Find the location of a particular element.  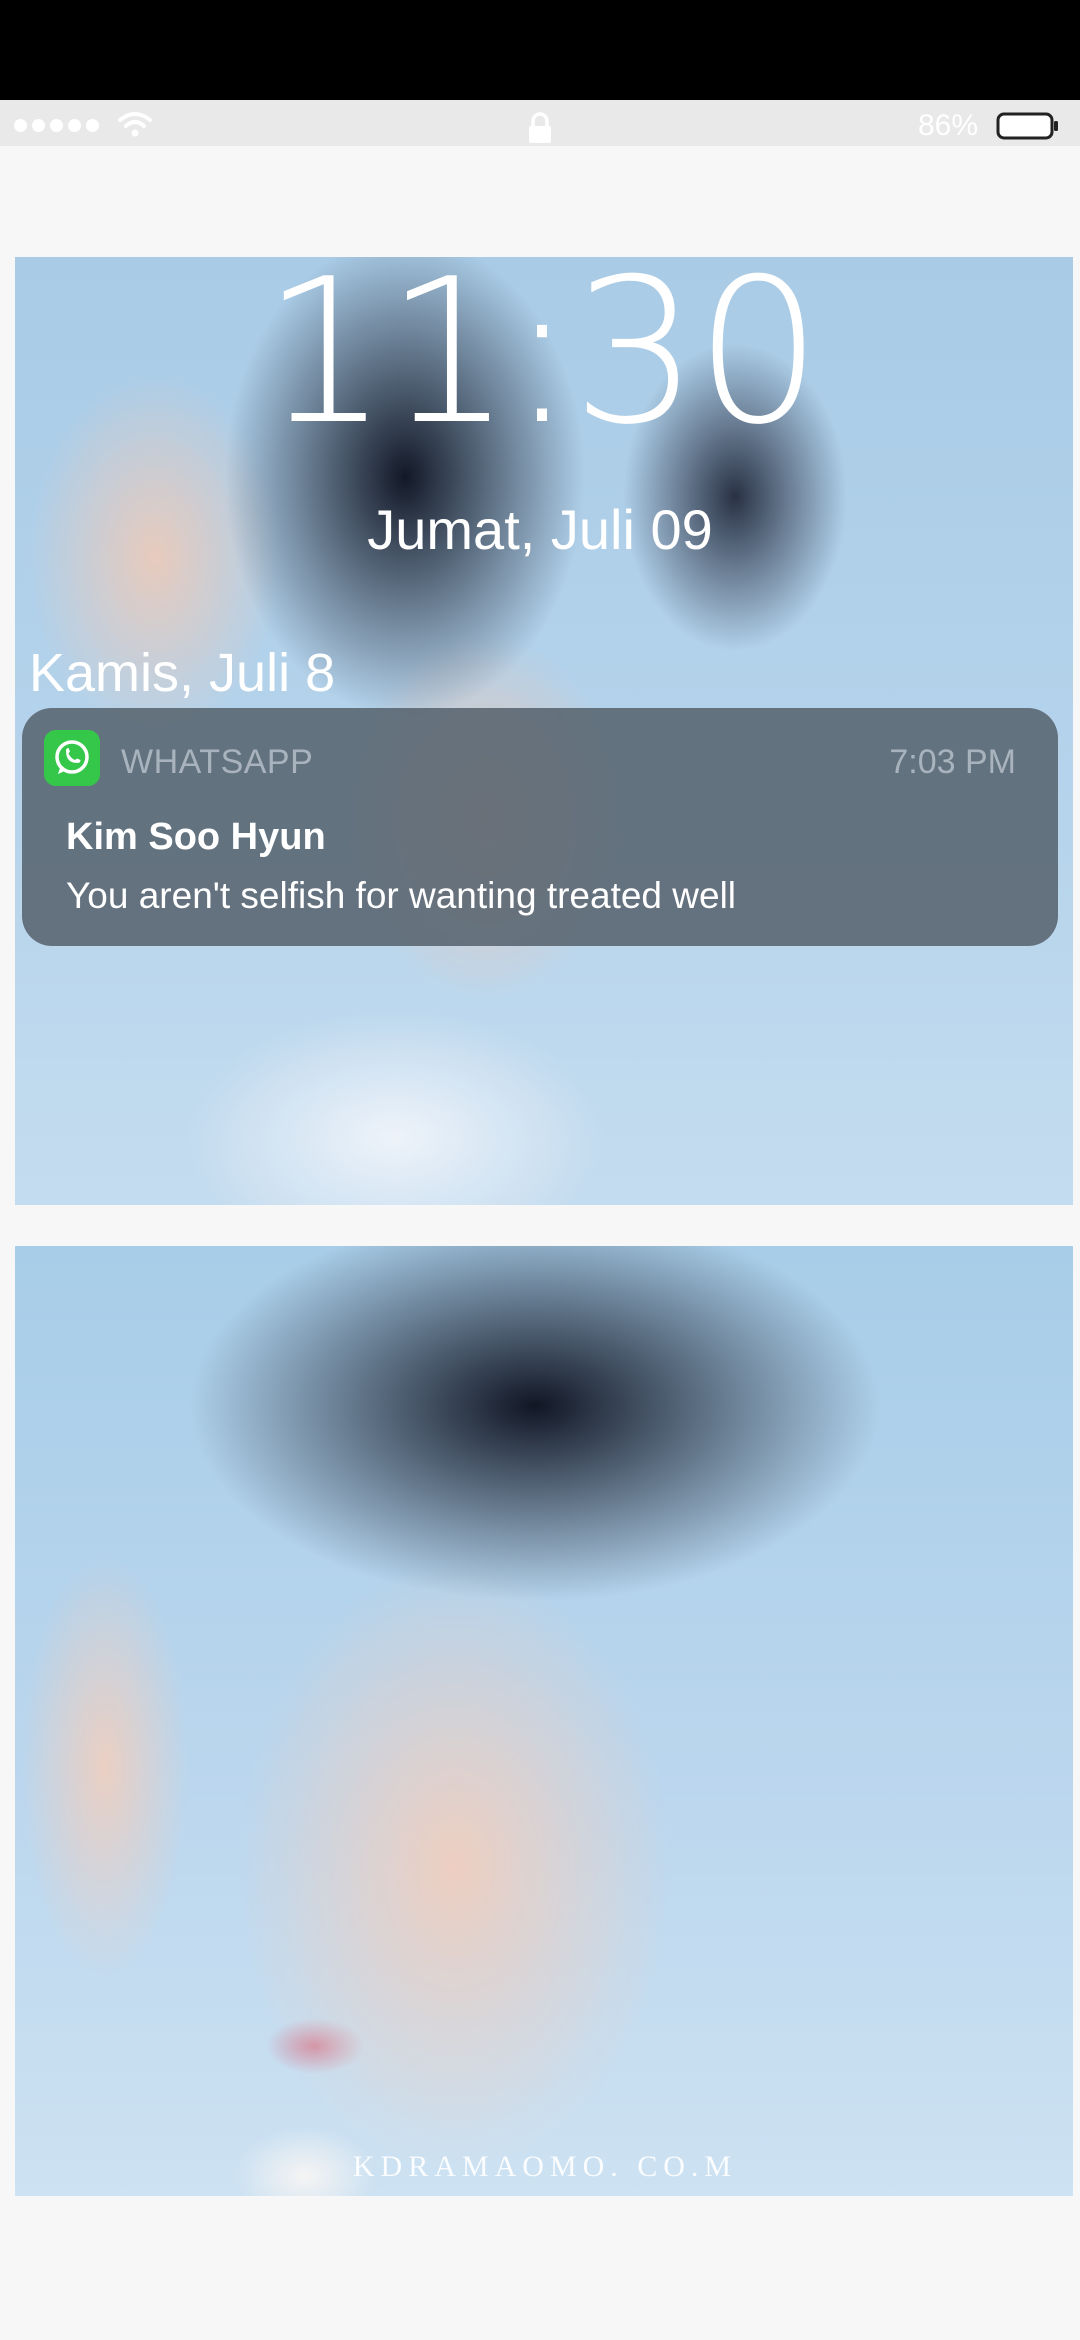

lock-icon is located at coordinates (540, 127).